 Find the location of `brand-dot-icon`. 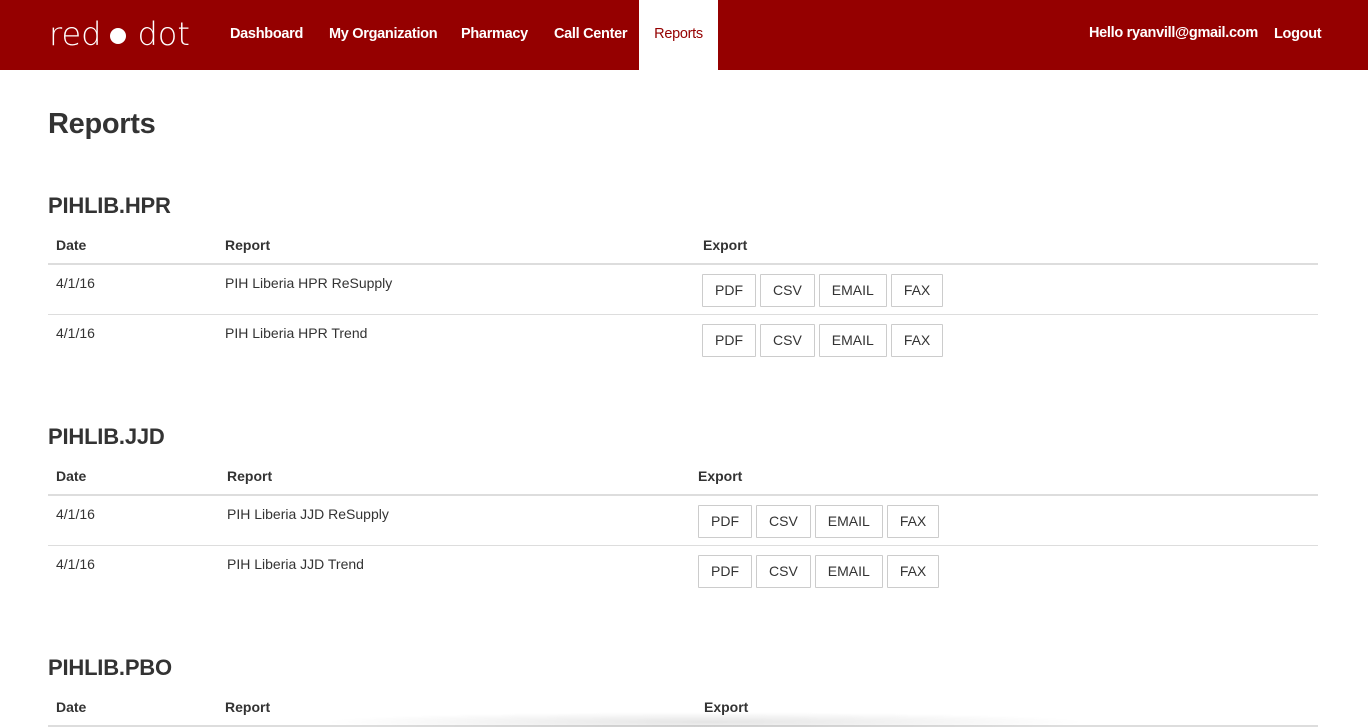

brand-dot-icon is located at coordinates (118, 35).